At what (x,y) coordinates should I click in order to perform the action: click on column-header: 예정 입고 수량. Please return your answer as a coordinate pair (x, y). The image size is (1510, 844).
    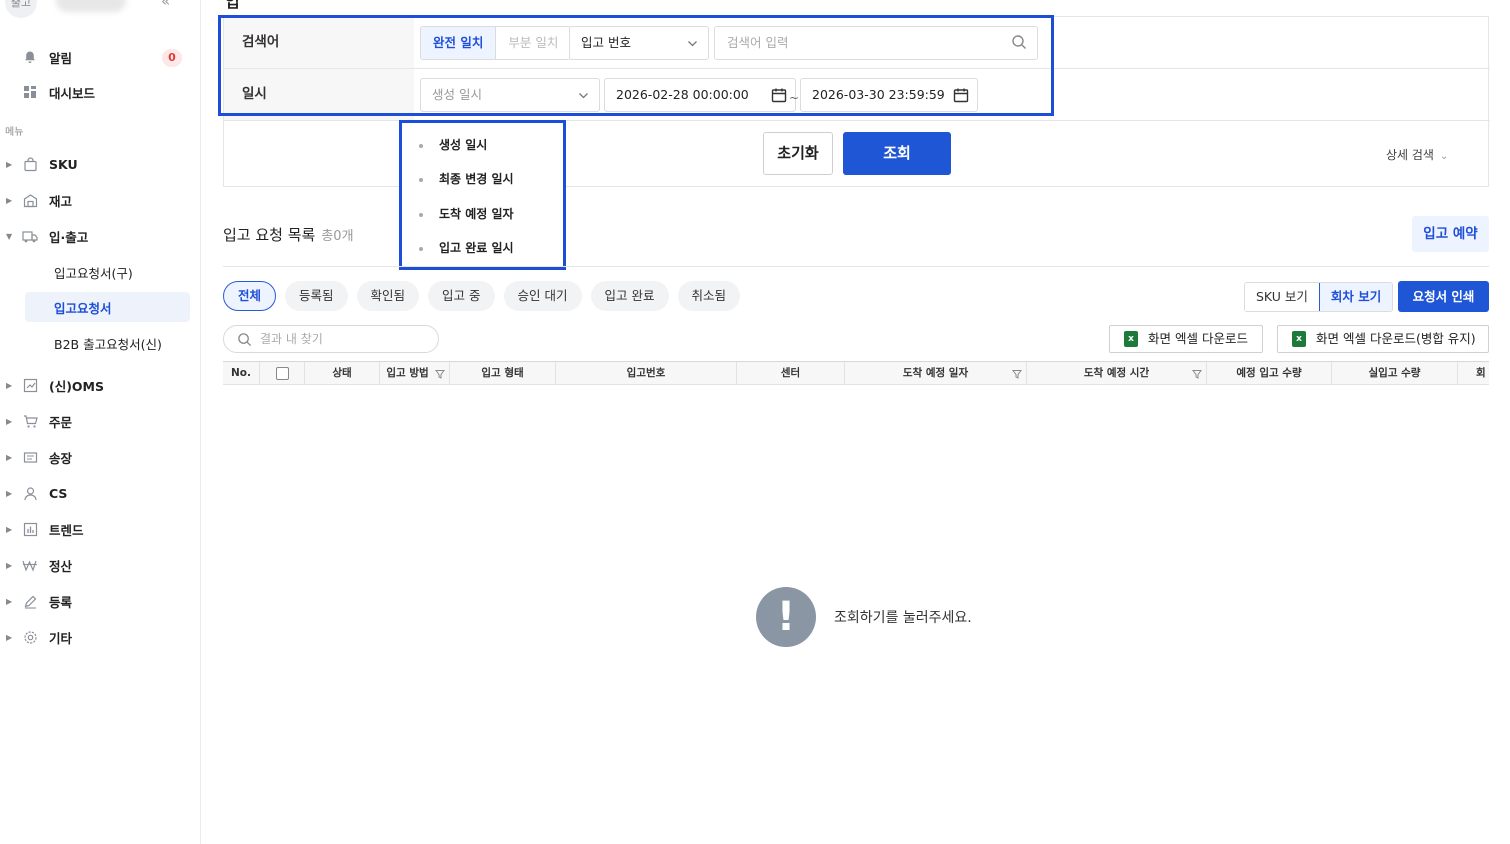
    Looking at the image, I should click on (1269, 373).